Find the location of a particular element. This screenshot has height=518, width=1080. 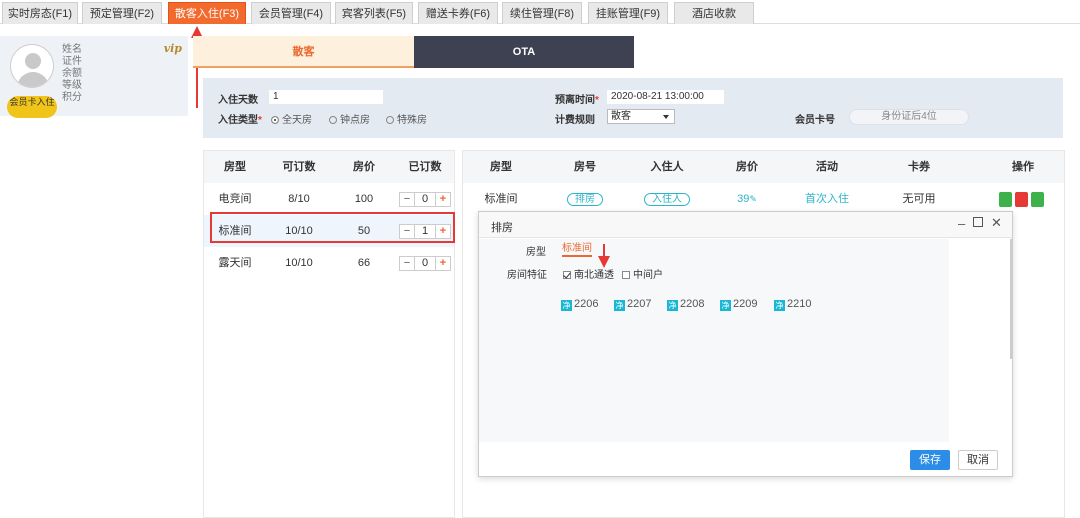

feature-middle-unit-checkbox: 中间户 is located at coordinates (642, 273).